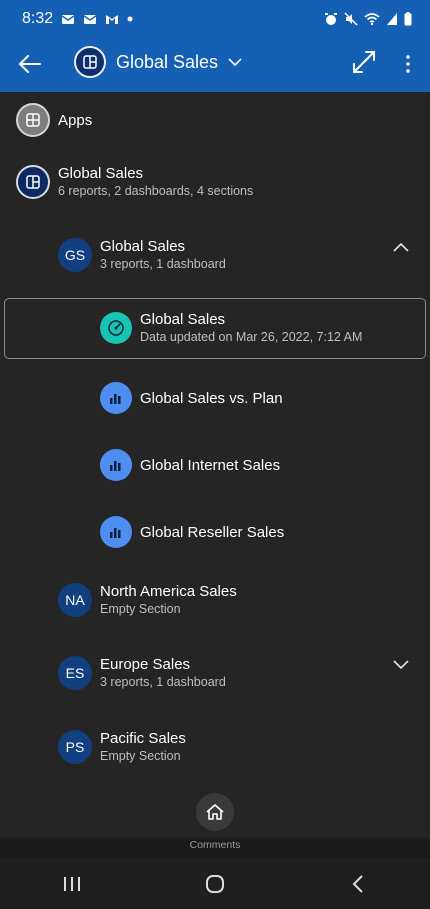 The width and height of the screenshot is (430, 909). I want to click on report-global-reseller-sales: Global Reseller Sales, so click(192, 532).